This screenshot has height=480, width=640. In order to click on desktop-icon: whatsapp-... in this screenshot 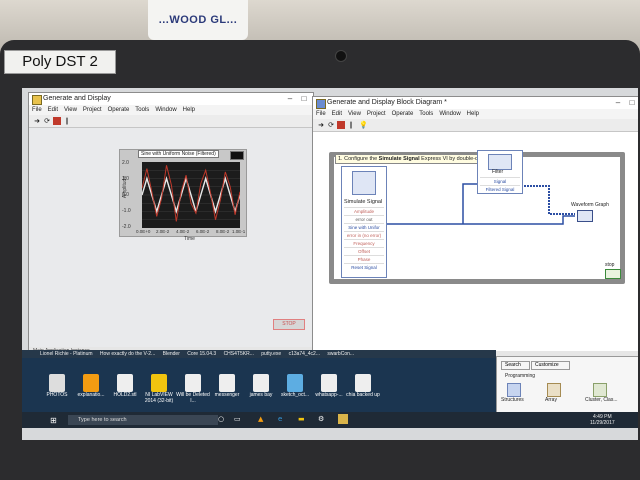, I will do `click(329, 386)`.